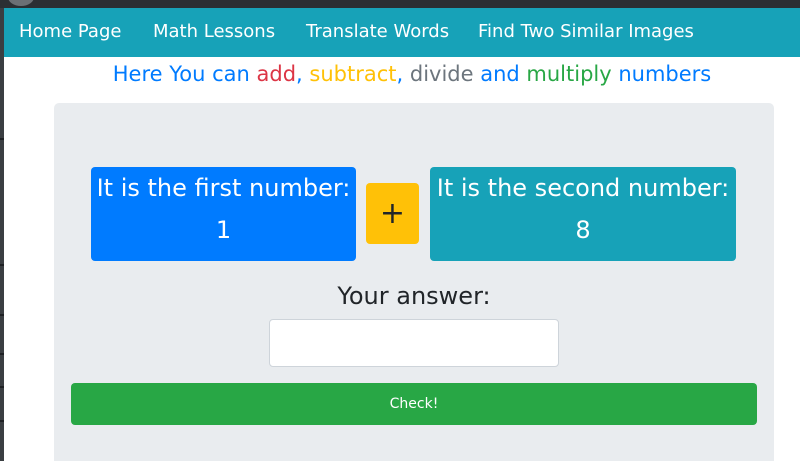 The image size is (800, 461). What do you see at coordinates (586, 32) in the screenshot?
I see `nav-find-similar-images: Find Two Similar Images` at bounding box center [586, 32].